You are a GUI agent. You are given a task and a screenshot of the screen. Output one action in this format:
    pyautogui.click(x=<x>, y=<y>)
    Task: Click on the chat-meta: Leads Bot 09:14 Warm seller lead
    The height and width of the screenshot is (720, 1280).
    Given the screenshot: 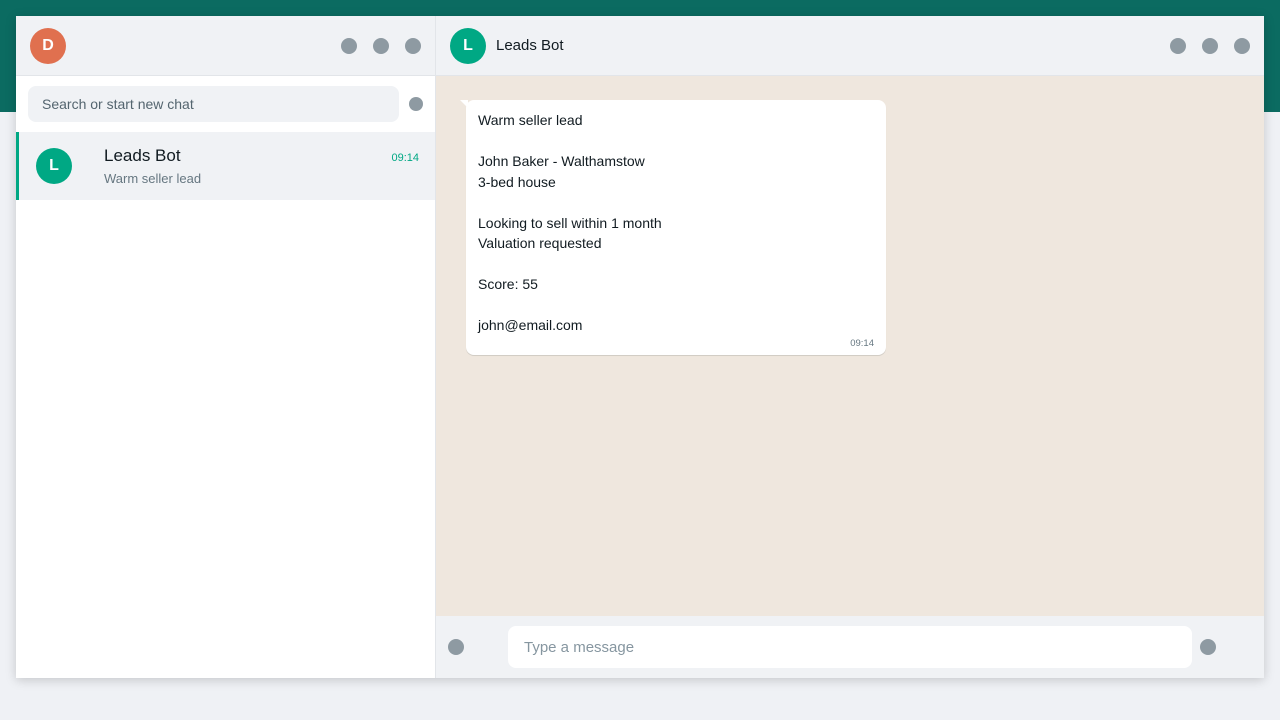 What is the action you would take?
    pyautogui.click(x=261, y=166)
    